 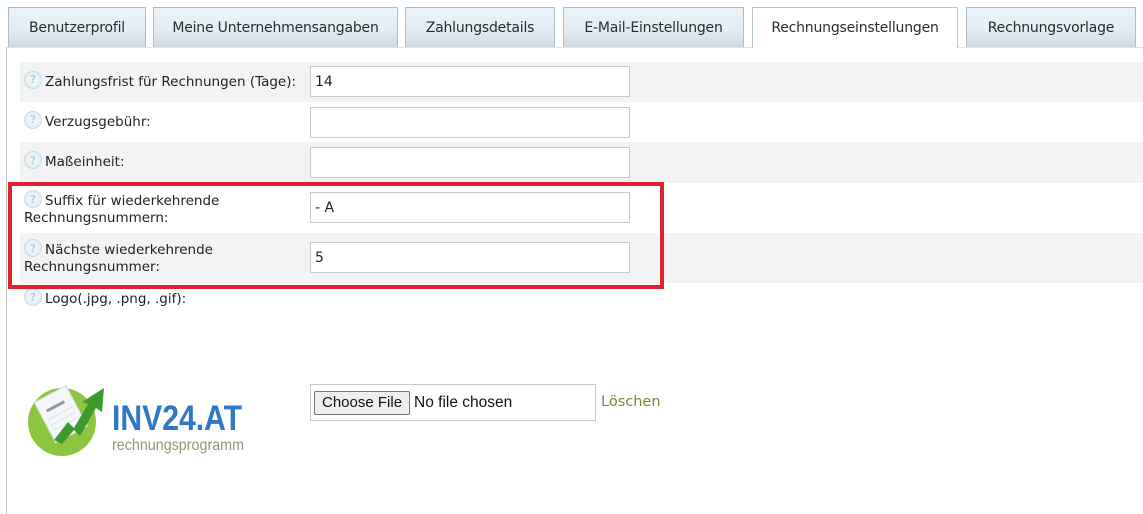 I want to click on choose-file-button: Choose File, so click(x=362, y=402).